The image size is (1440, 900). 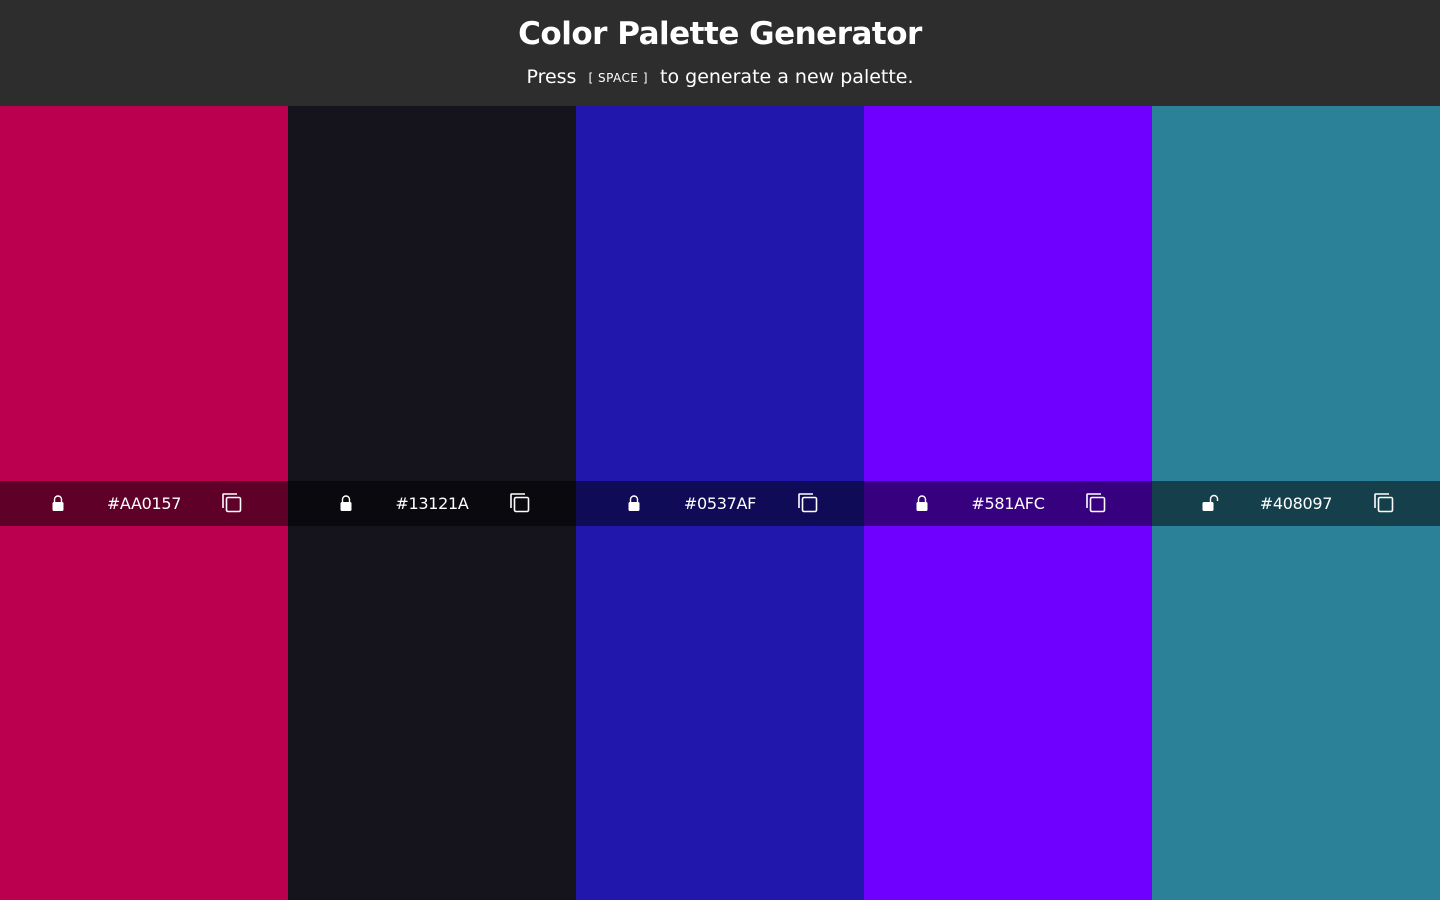 I want to click on hex-code: #581AFC, so click(x=1008, y=503).